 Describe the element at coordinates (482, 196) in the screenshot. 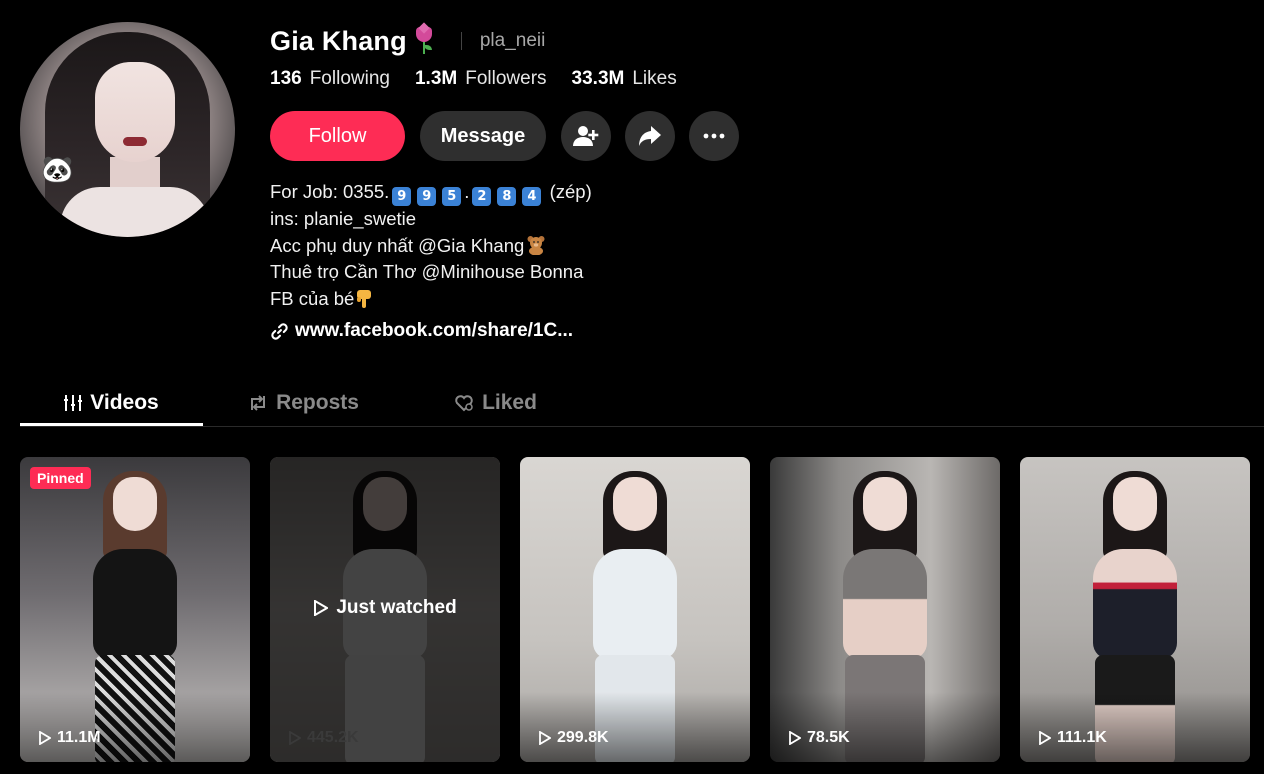

I see `keycap-digit: 2` at that location.